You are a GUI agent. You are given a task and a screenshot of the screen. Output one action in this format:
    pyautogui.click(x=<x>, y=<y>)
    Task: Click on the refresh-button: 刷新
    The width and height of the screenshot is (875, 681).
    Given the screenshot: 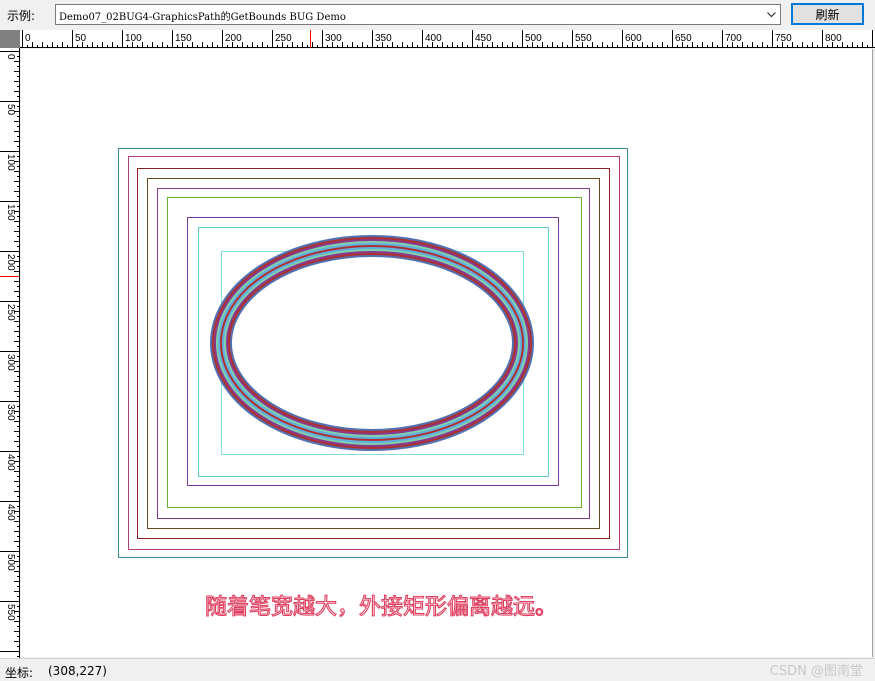 What is the action you would take?
    pyautogui.click(x=827, y=14)
    